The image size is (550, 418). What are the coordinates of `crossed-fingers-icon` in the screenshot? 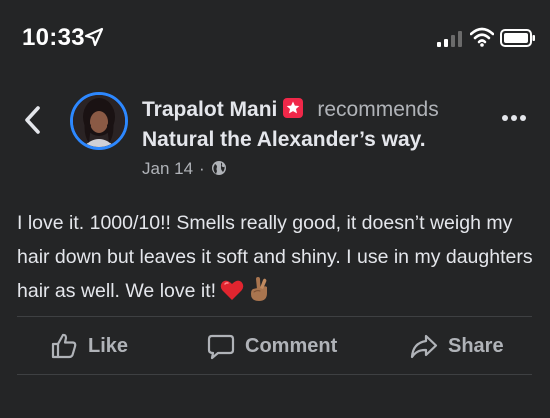 It's located at (259, 289).